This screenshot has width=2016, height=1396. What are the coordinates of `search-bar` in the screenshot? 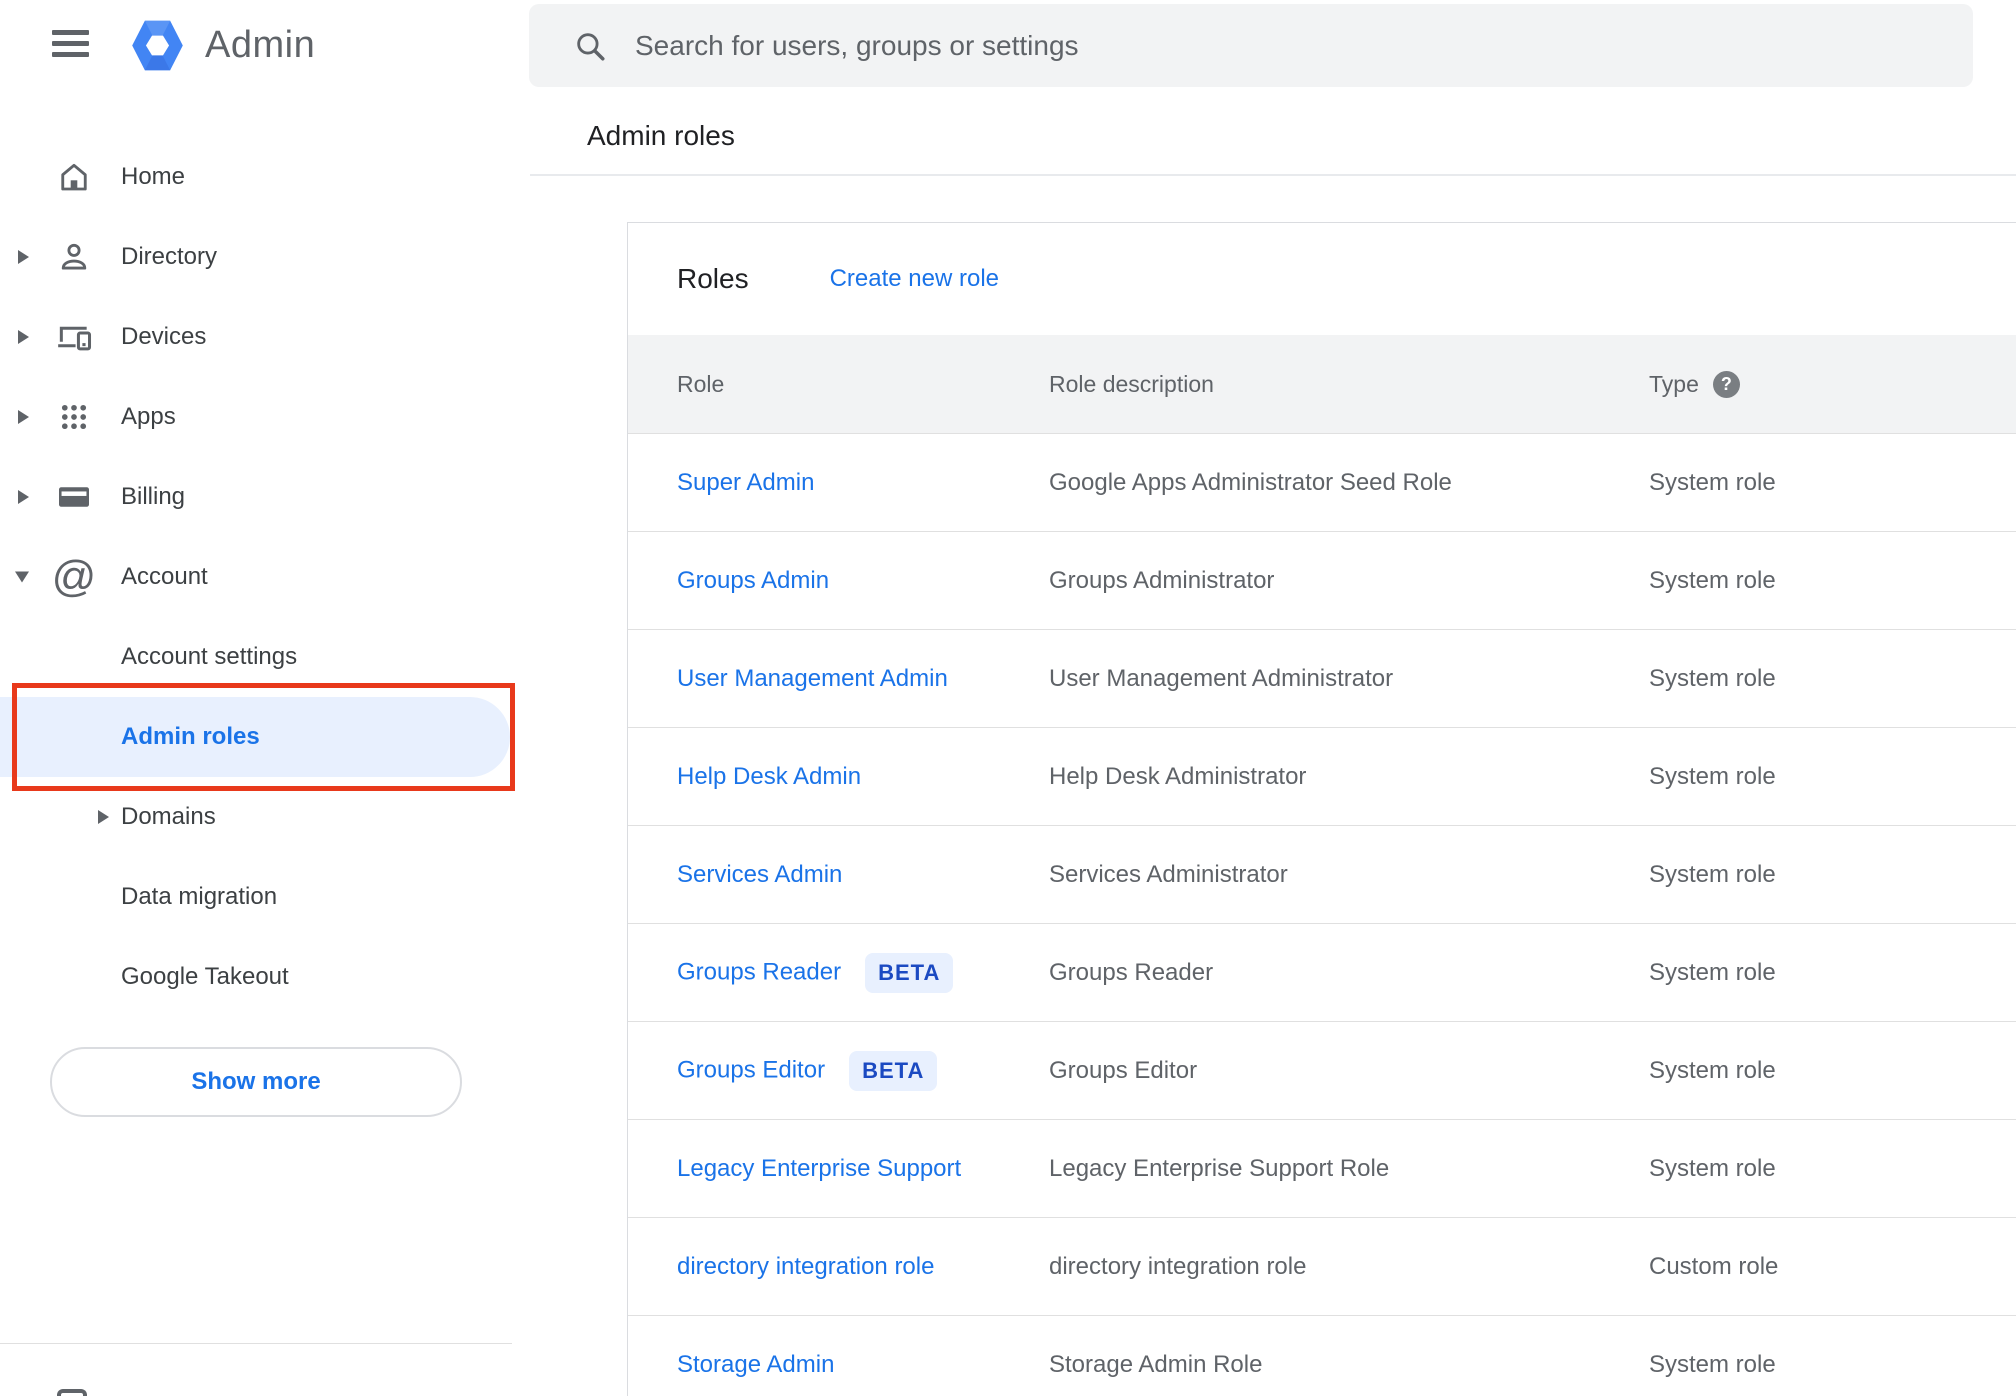 It's located at (1251, 45).